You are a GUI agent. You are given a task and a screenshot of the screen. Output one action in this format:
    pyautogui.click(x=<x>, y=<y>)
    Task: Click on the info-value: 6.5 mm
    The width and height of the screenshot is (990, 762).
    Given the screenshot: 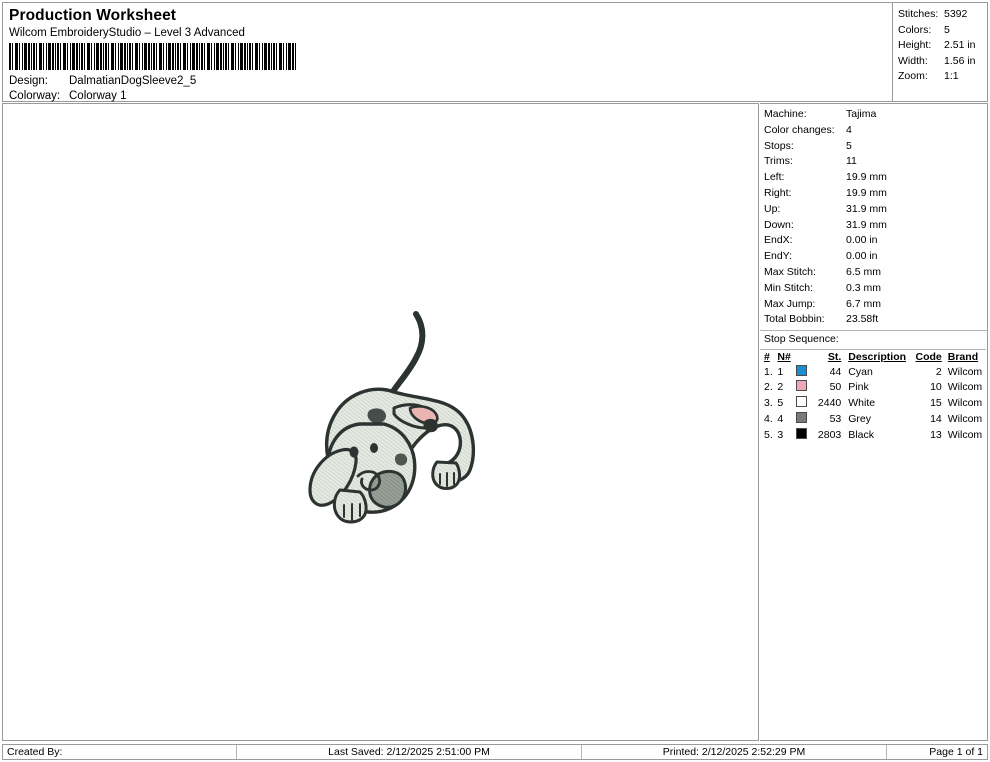 What is the action you would take?
    pyautogui.click(x=864, y=271)
    